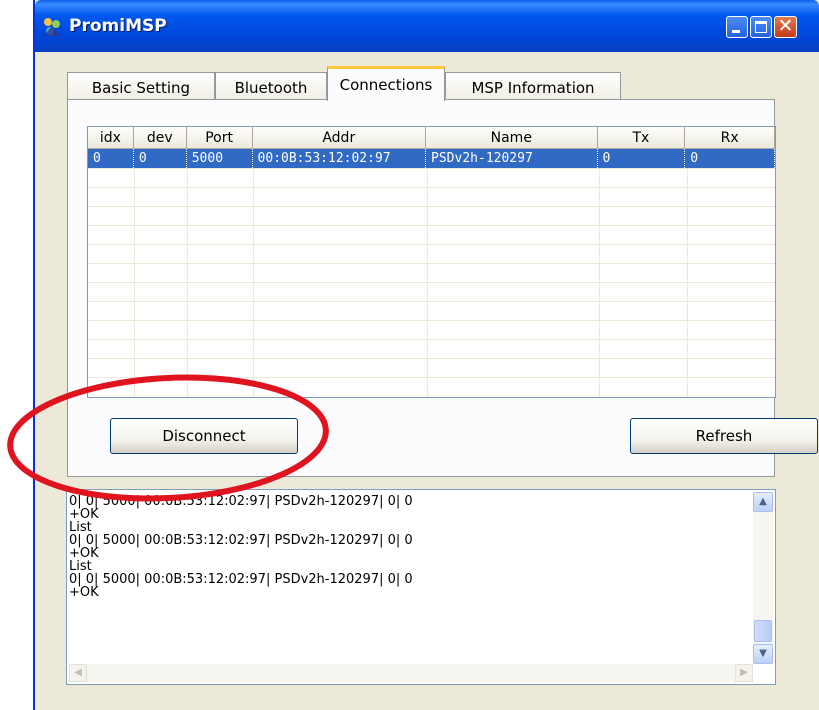 Image resolution: width=819 pixels, height=710 pixels. What do you see at coordinates (118, 26) in the screenshot?
I see `window-title: PromiMSP` at bounding box center [118, 26].